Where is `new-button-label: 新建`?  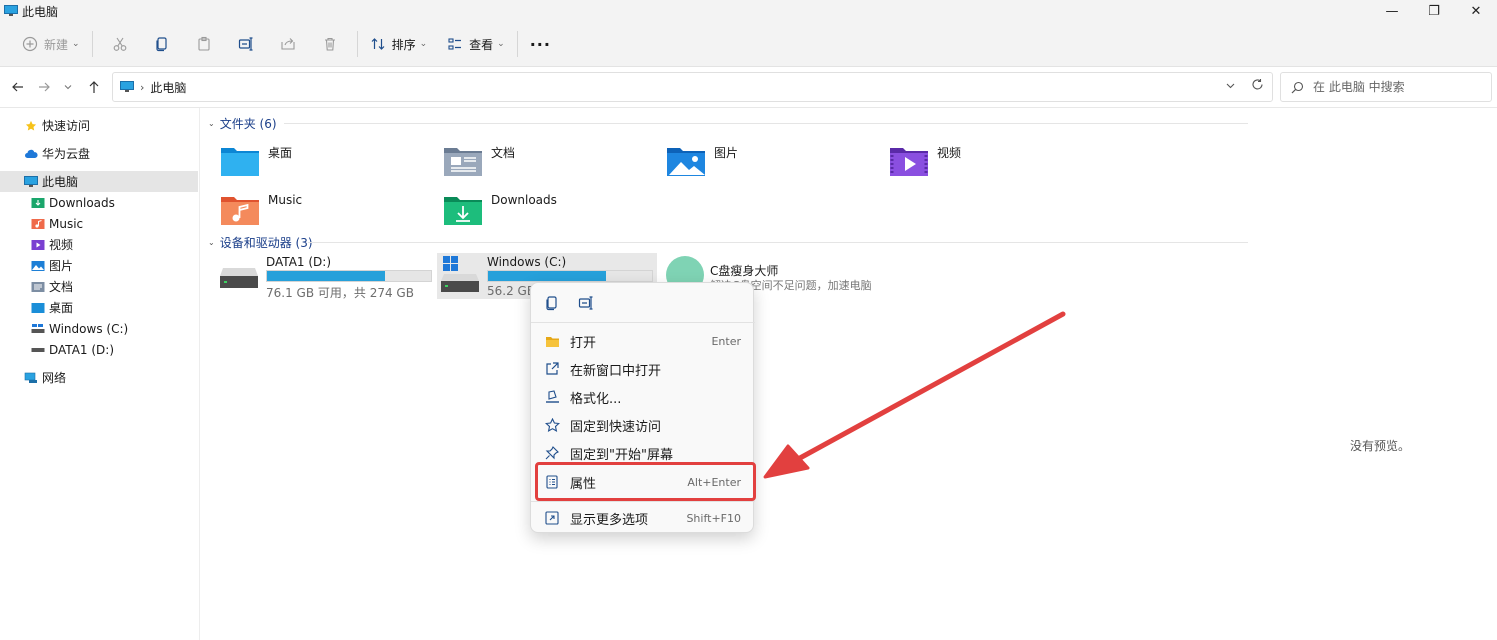 new-button-label: 新建 is located at coordinates (56, 44).